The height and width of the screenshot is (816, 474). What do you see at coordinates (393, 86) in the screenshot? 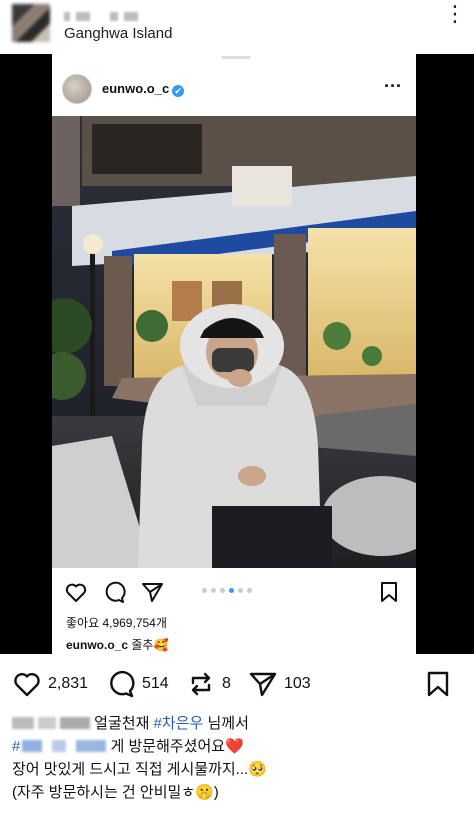
I see `more-horizontal-icon: ···` at bounding box center [393, 86].